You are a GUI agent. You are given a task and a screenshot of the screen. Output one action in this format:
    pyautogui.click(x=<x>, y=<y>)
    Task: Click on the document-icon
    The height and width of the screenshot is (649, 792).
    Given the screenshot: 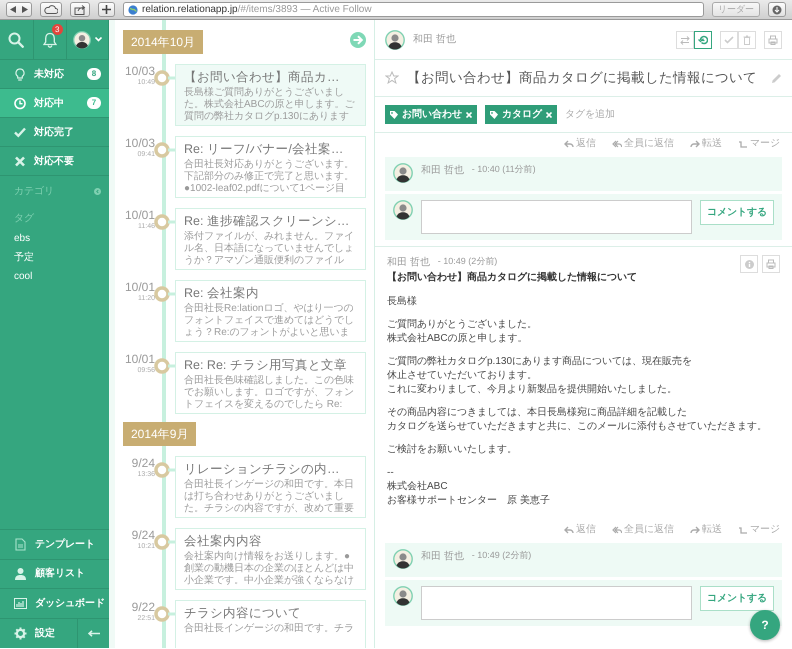 What is the action you would take?
    pyautogui.click(x=20, y=544)
    